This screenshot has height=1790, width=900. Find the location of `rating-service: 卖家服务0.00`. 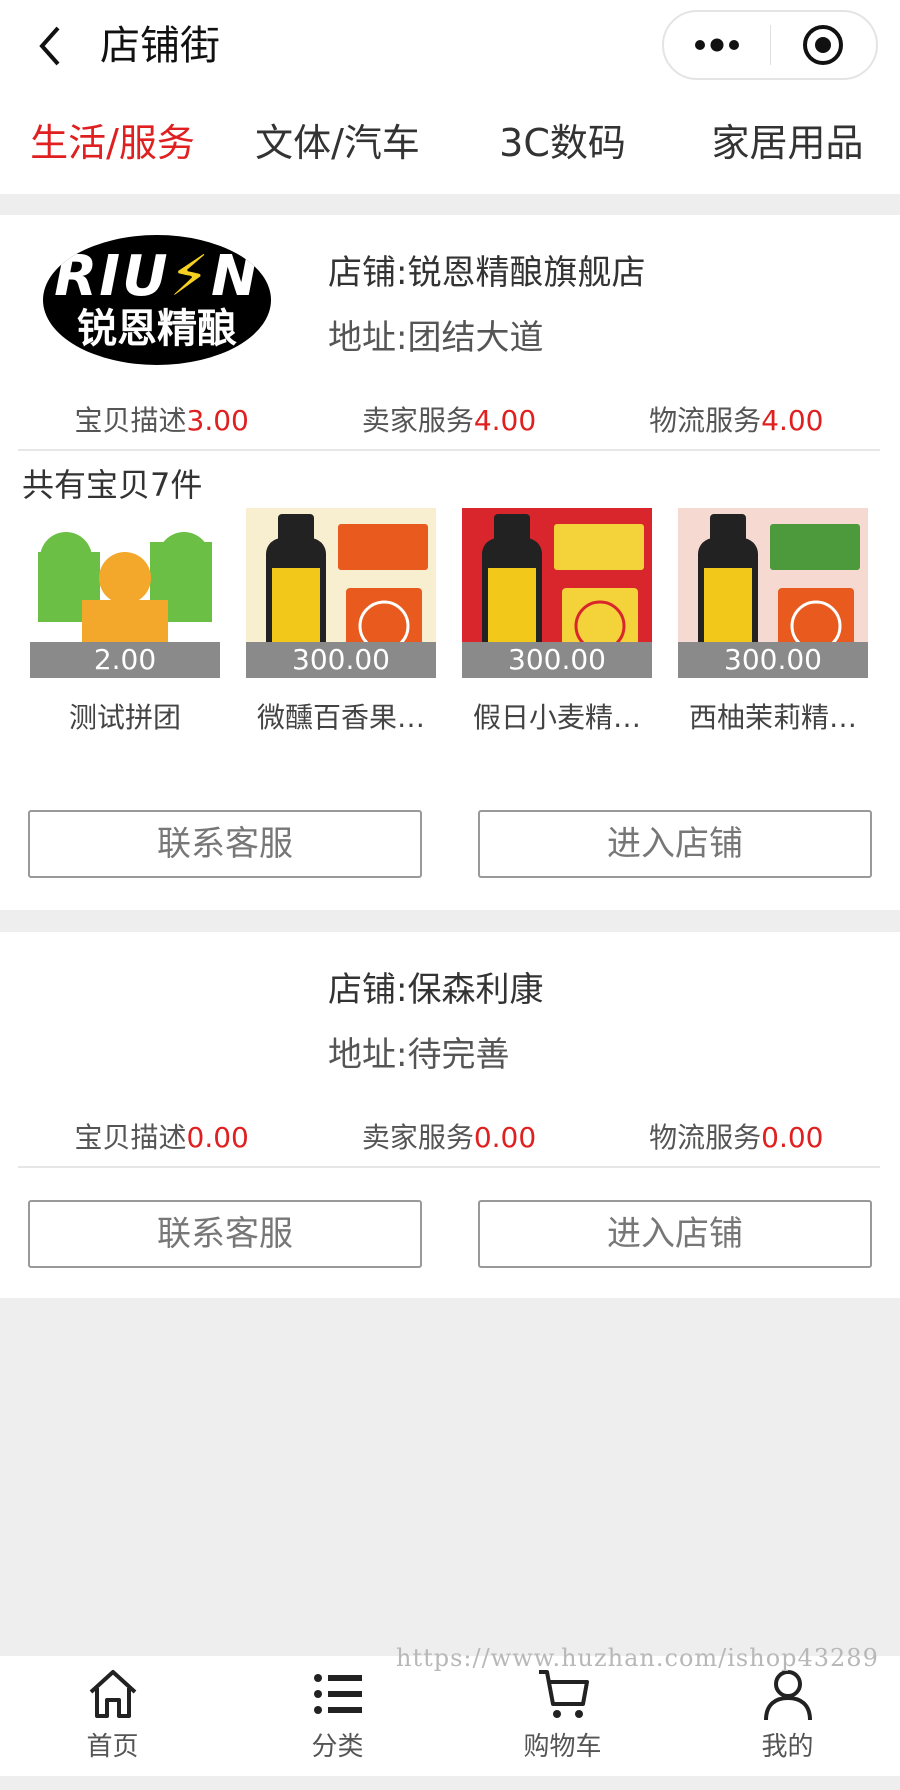

rating-service: 卖家服务0.00 is located at coordinates (449, 1137).